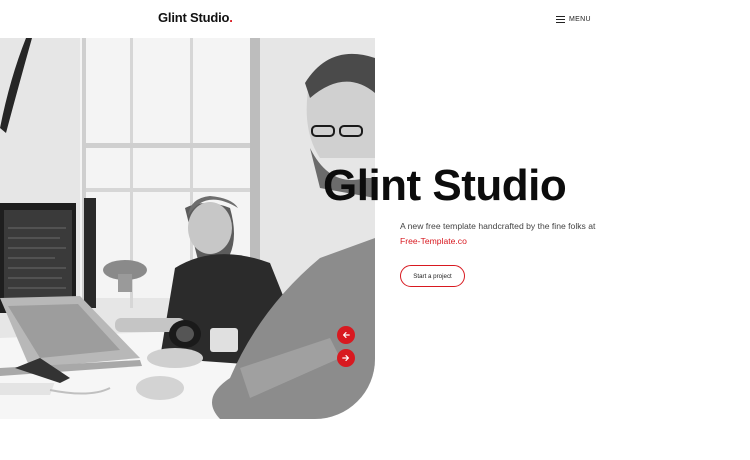 This screenshot has height=460, width=750. I want to click on free-template-link: Free-Template.co, so click(433, 241).